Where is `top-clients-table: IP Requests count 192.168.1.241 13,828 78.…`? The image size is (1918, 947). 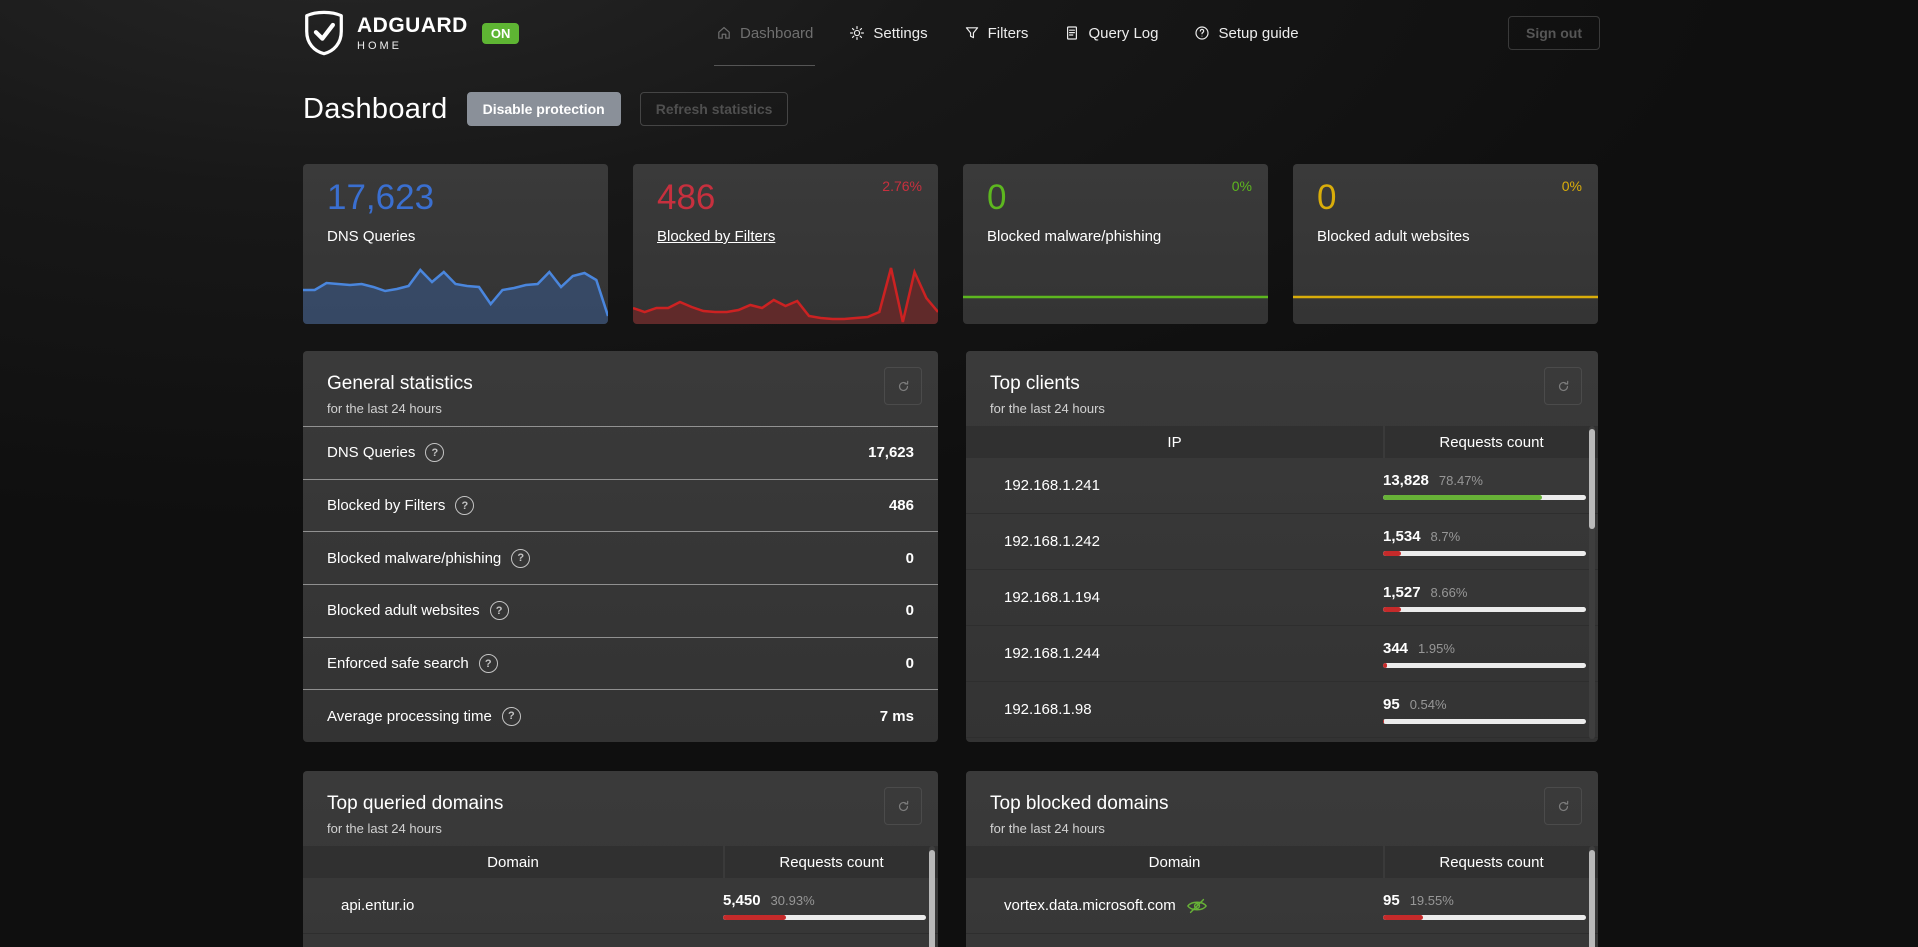 top-clients-table: IP Requests count 192.168.1.241 13,828 78.… is located at coordinates (1282, 582).